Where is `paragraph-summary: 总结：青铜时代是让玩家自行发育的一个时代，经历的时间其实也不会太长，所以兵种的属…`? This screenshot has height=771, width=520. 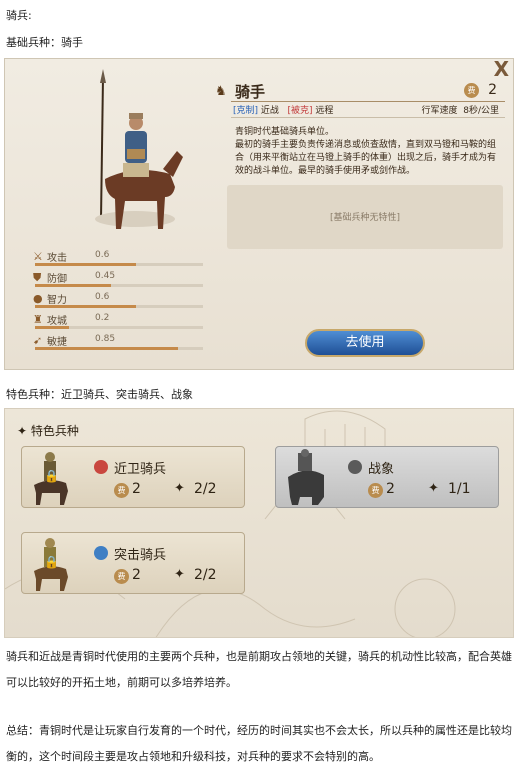
paragraph-summary: 总结：青铜时代是让玩家自行发育的一个时代，经历的时间其实也不会太长，所以兵种的属… is located at coordinates (259, 743).